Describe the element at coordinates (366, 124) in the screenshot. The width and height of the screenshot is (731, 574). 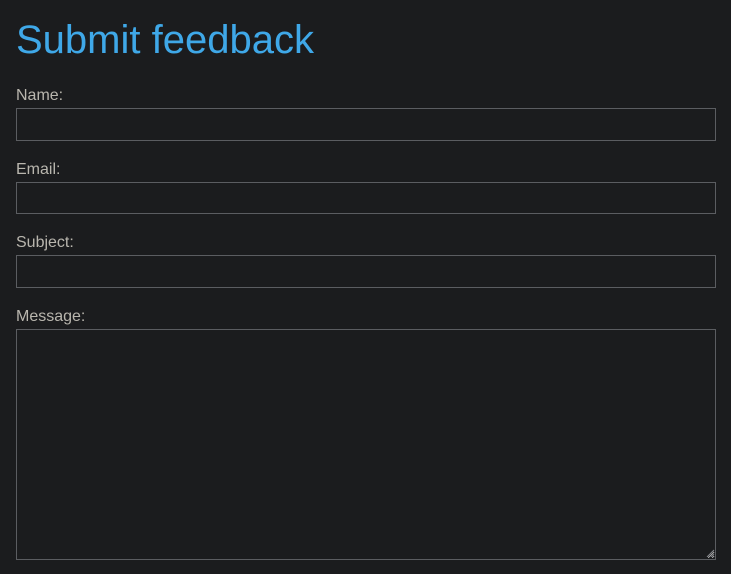
I see `name-input` at that location.